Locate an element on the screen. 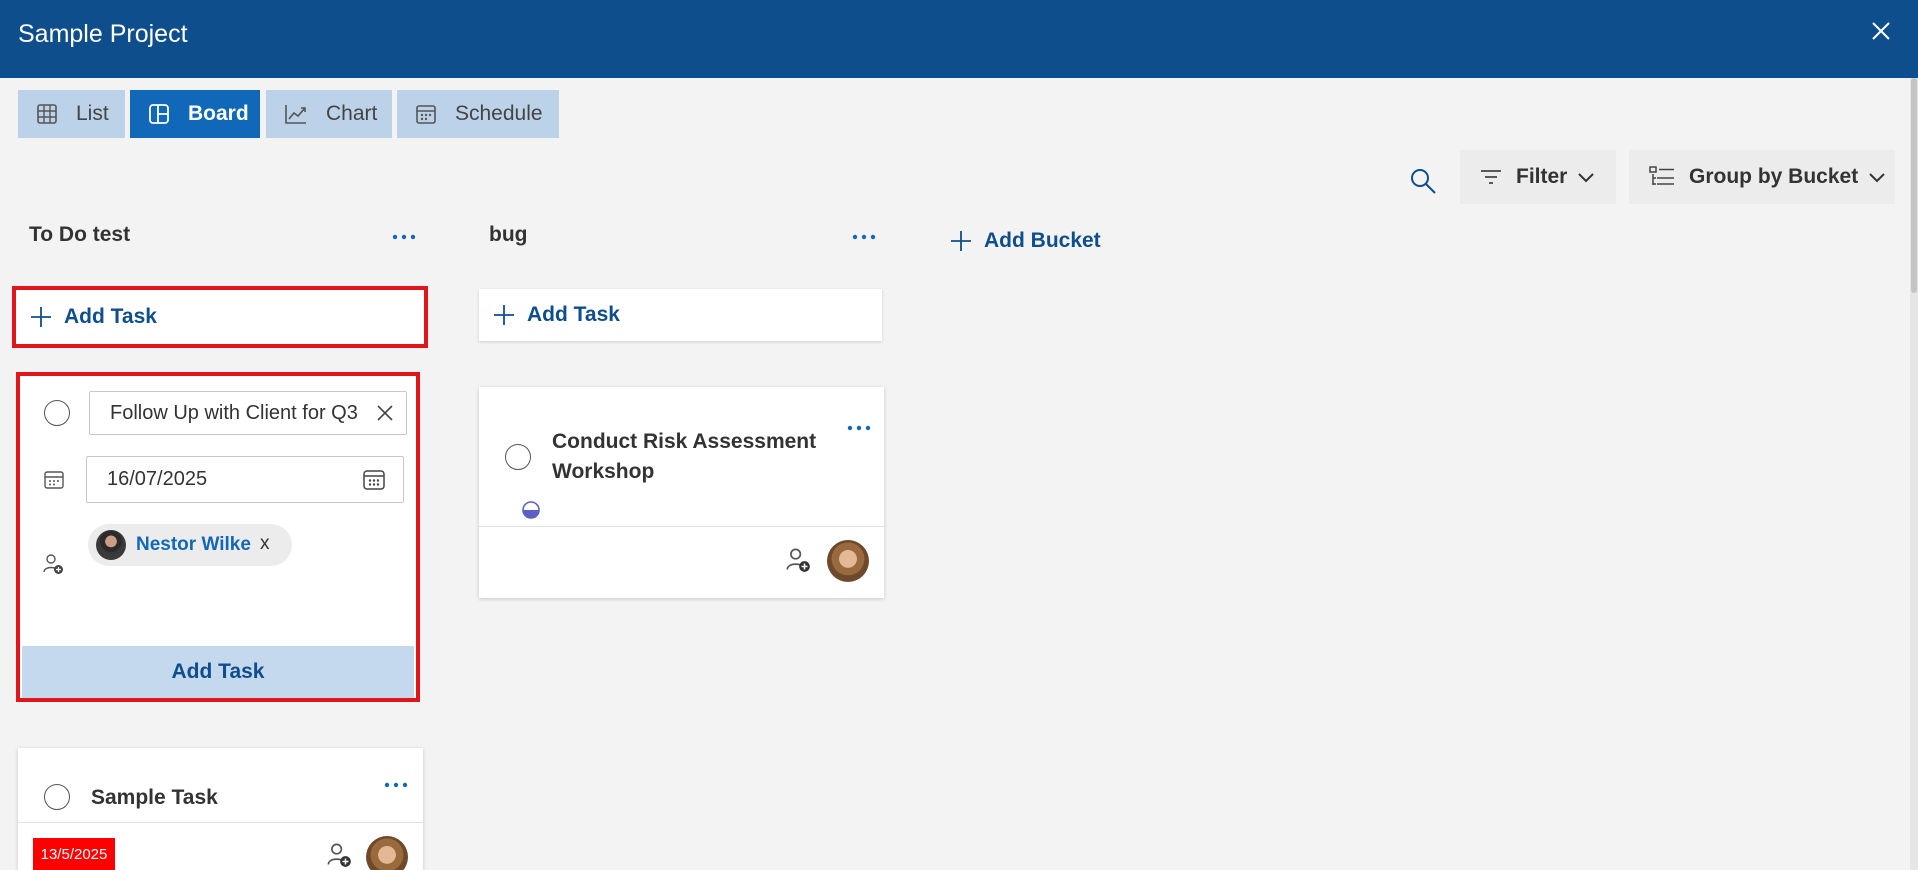 The width and height of the screenshot is (1918, 870). add-task-button-bug: Add Task is located at coordinates (680, 315).